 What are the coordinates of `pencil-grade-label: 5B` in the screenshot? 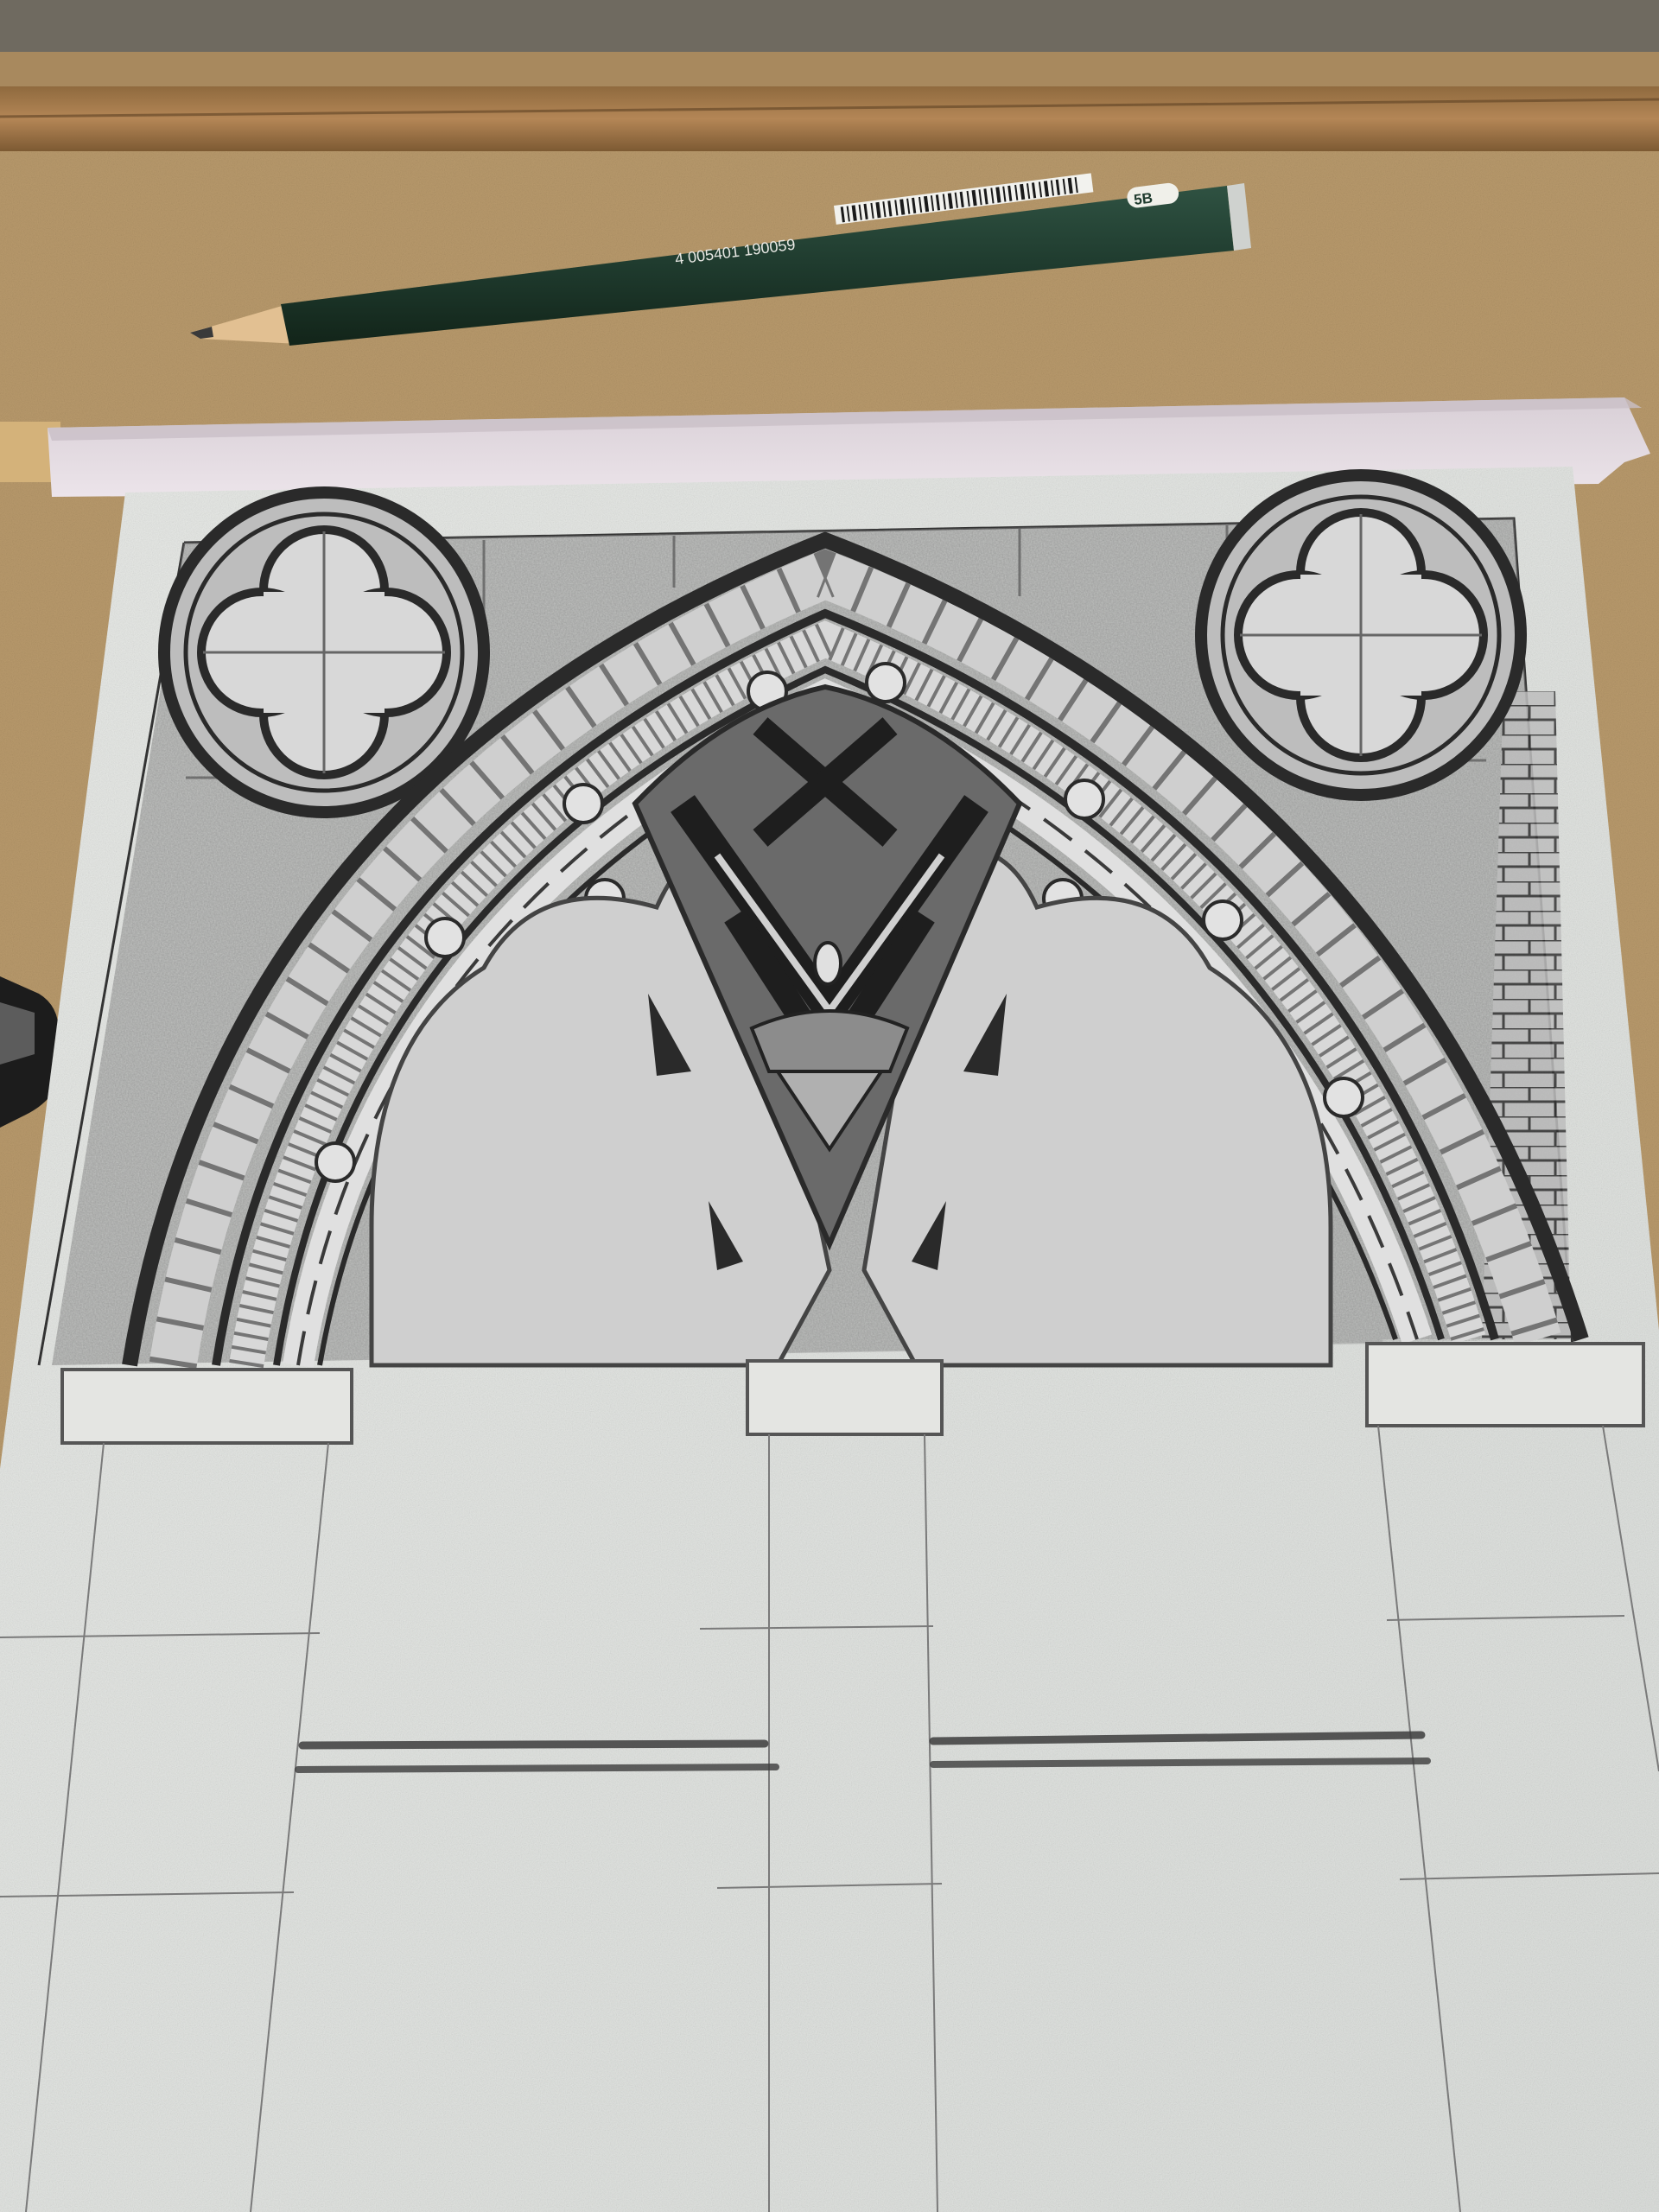 It's located at (1143, 198).